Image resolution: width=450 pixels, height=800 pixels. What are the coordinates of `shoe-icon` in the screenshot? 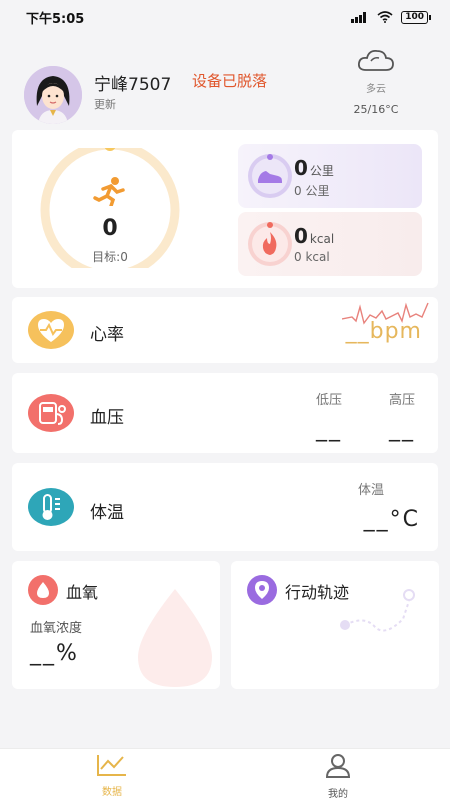 It's located at (270, 176).